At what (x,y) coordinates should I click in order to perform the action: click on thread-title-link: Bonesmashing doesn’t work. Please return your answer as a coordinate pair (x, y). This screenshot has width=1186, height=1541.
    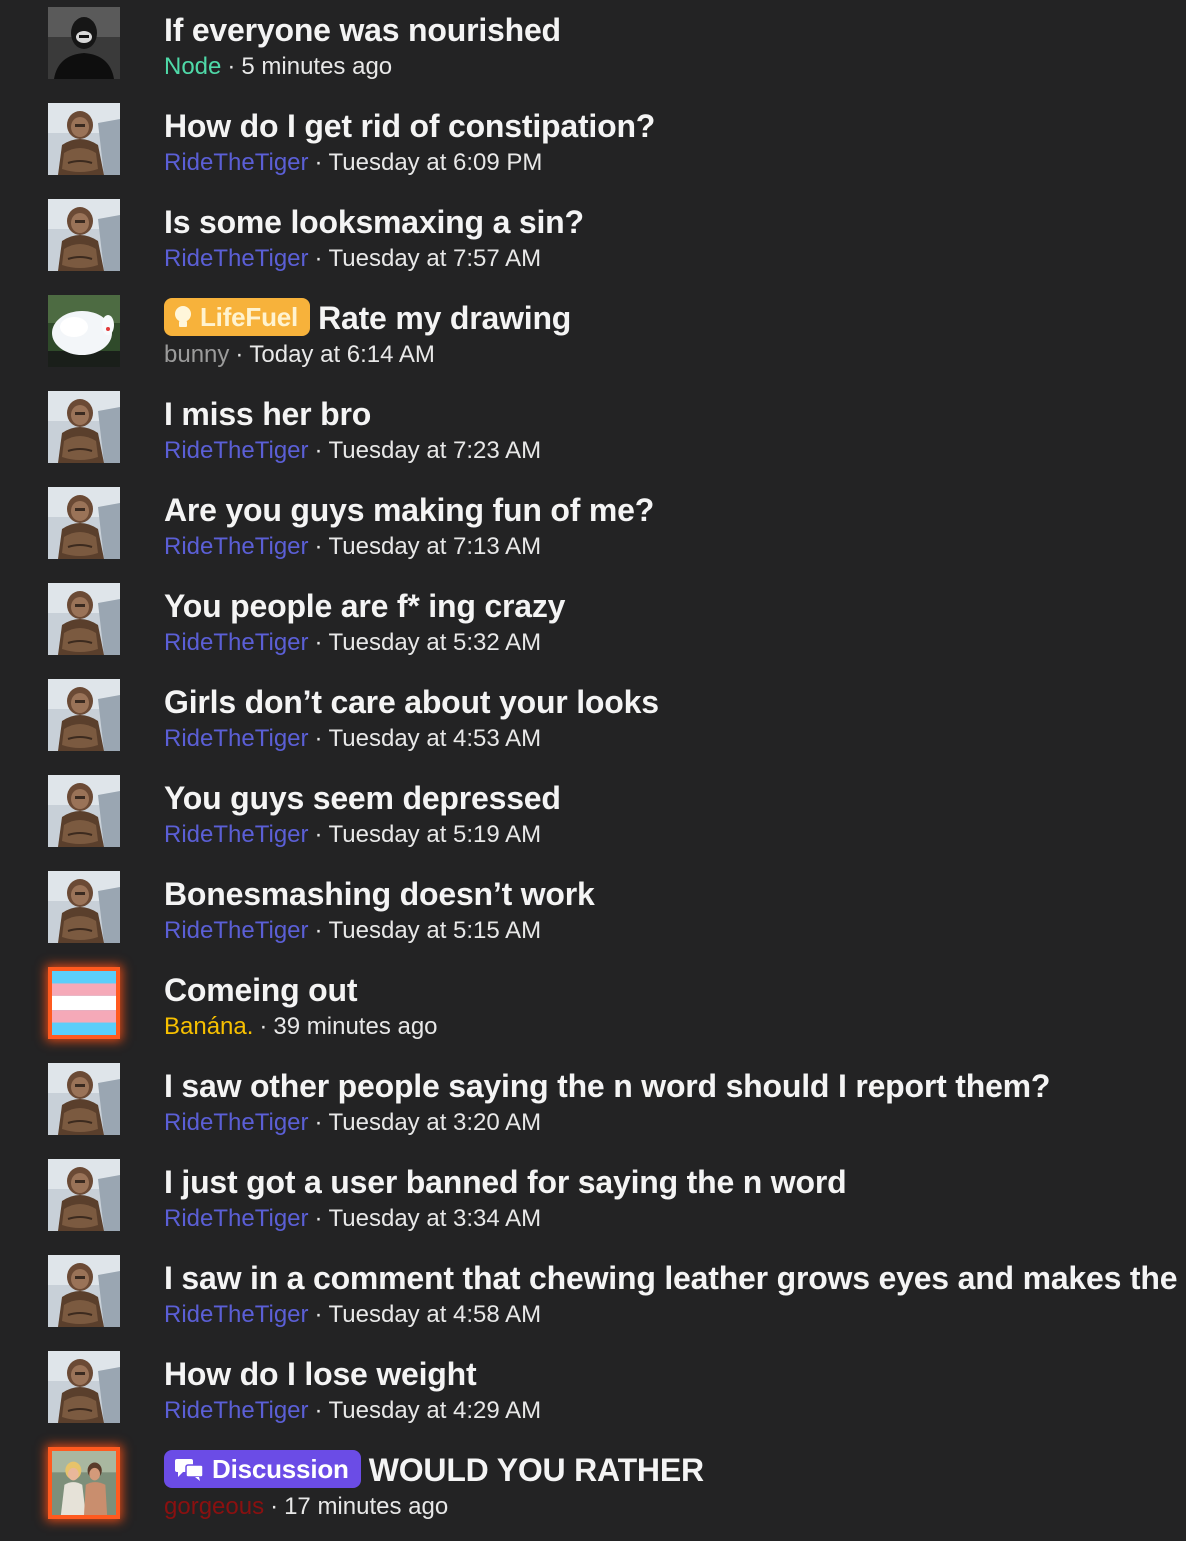
    Looking at the image, I should click on (379, 894).